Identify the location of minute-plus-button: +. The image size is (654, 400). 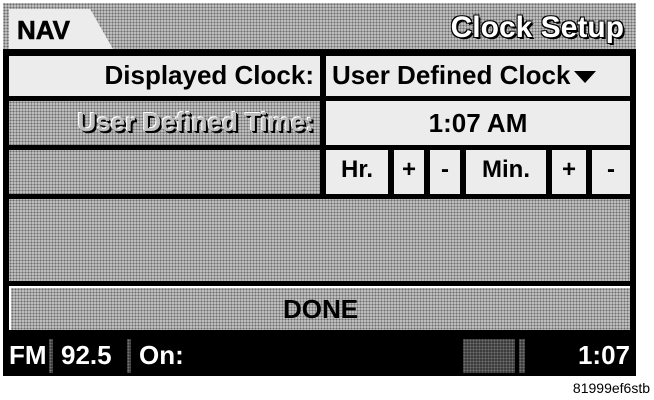
(569, 172).